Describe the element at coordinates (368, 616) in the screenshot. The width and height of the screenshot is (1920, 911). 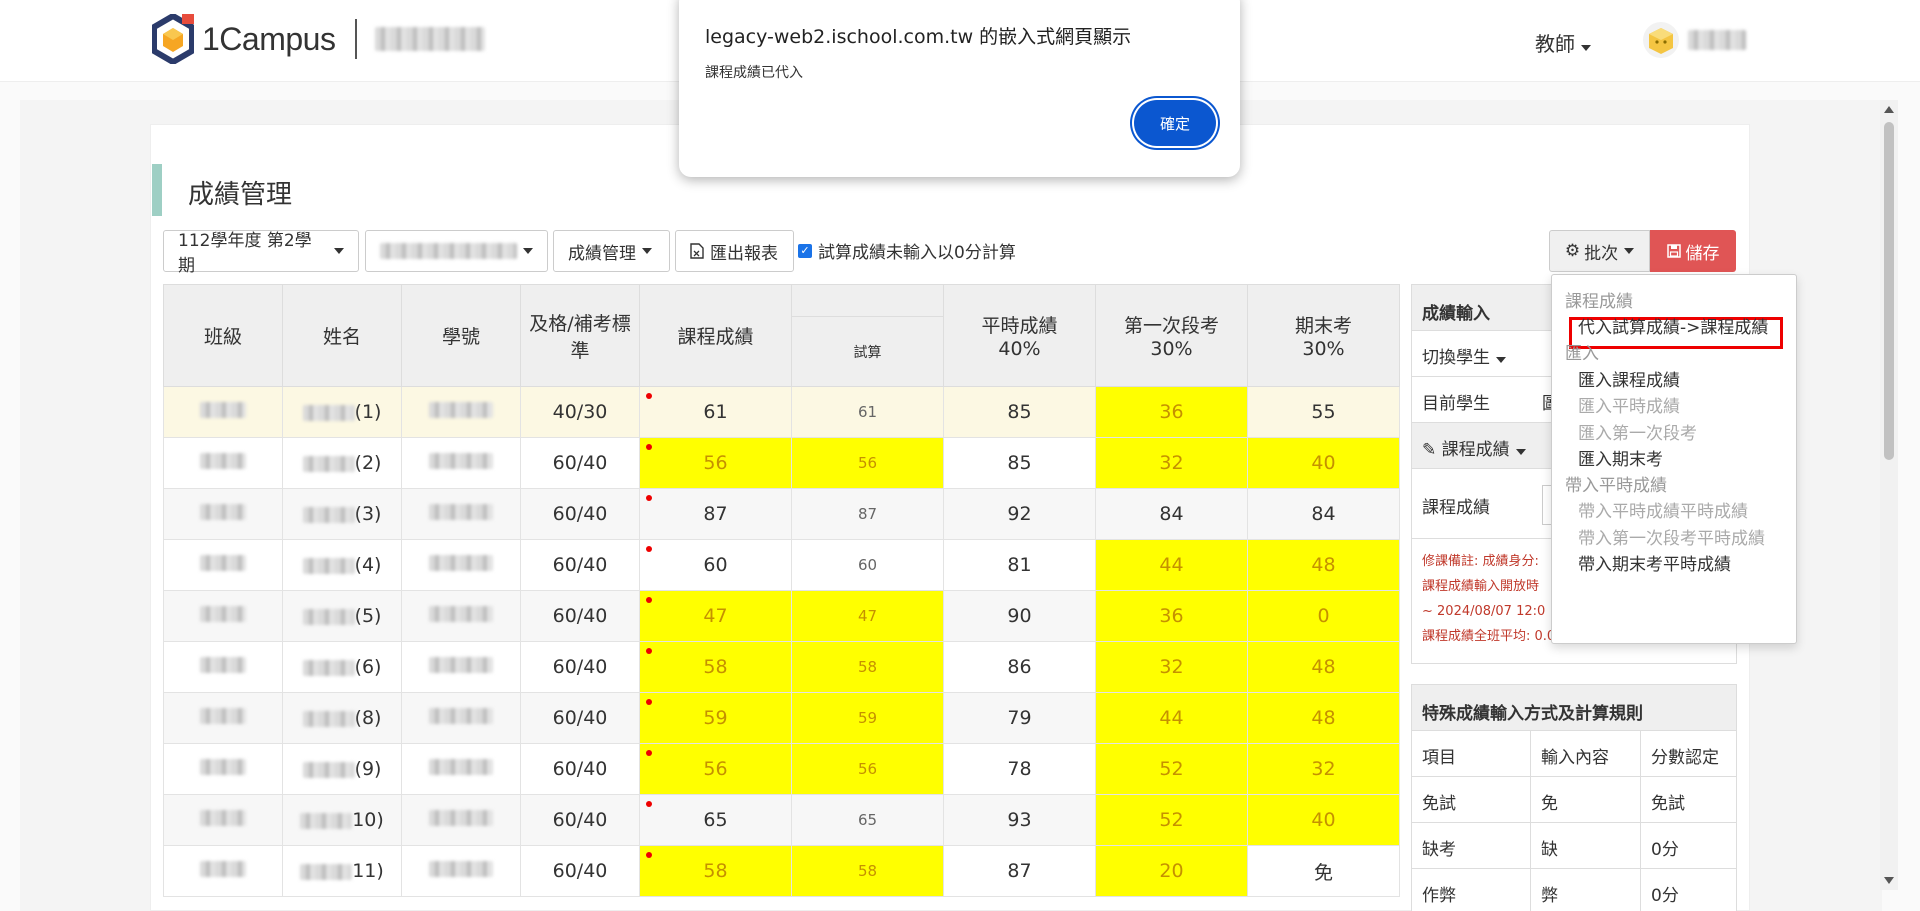
I see `seat-number: (5)` at that location.